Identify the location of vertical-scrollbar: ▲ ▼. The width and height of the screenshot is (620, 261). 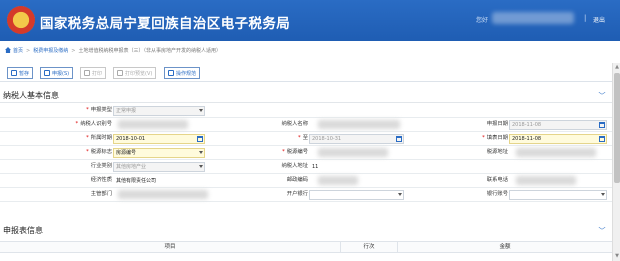
(616, 162).